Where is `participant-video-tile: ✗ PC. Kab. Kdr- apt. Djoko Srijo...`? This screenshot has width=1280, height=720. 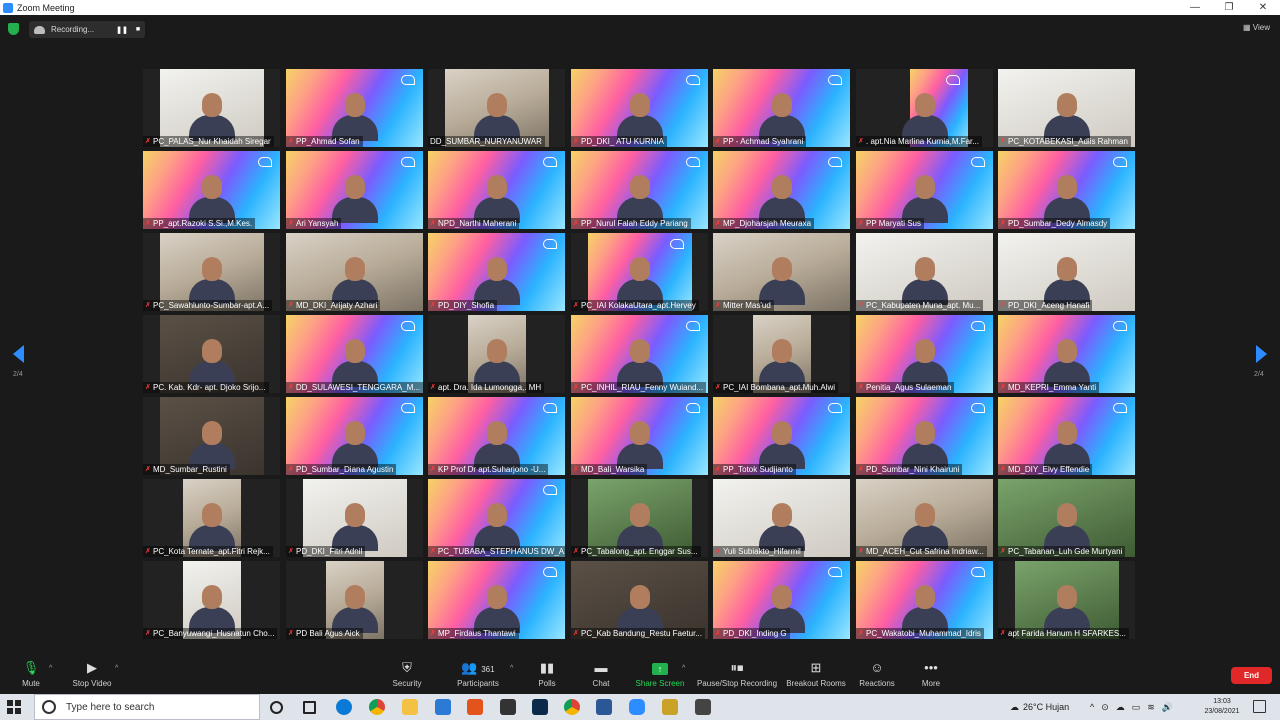
participant-video-tile: ✗ PC. Kab. Kdr- apt. Djoko Srijo... is located at coordinates (211, 354).